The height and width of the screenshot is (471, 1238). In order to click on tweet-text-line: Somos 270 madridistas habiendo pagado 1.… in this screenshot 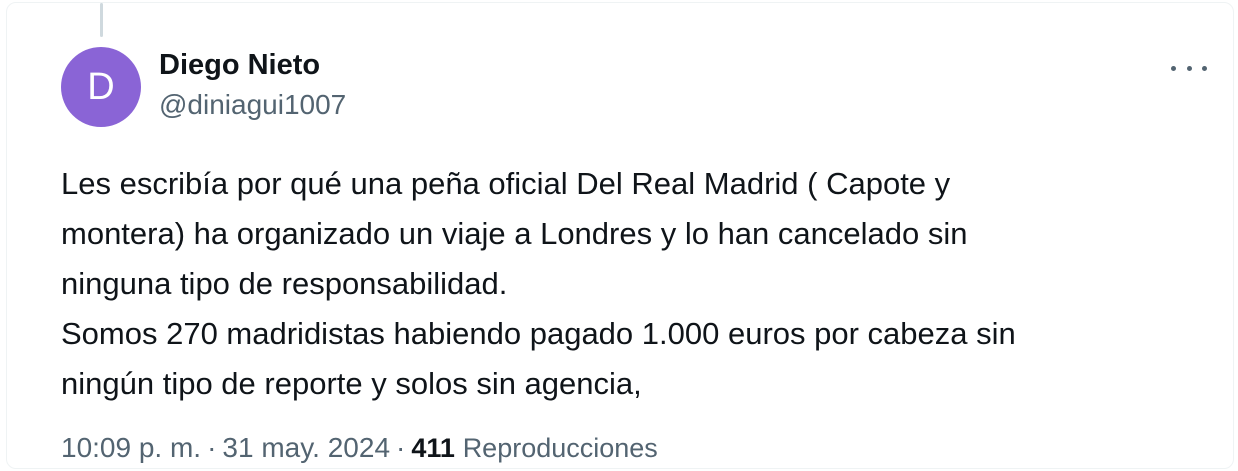, I will do `click(538, 333)`.